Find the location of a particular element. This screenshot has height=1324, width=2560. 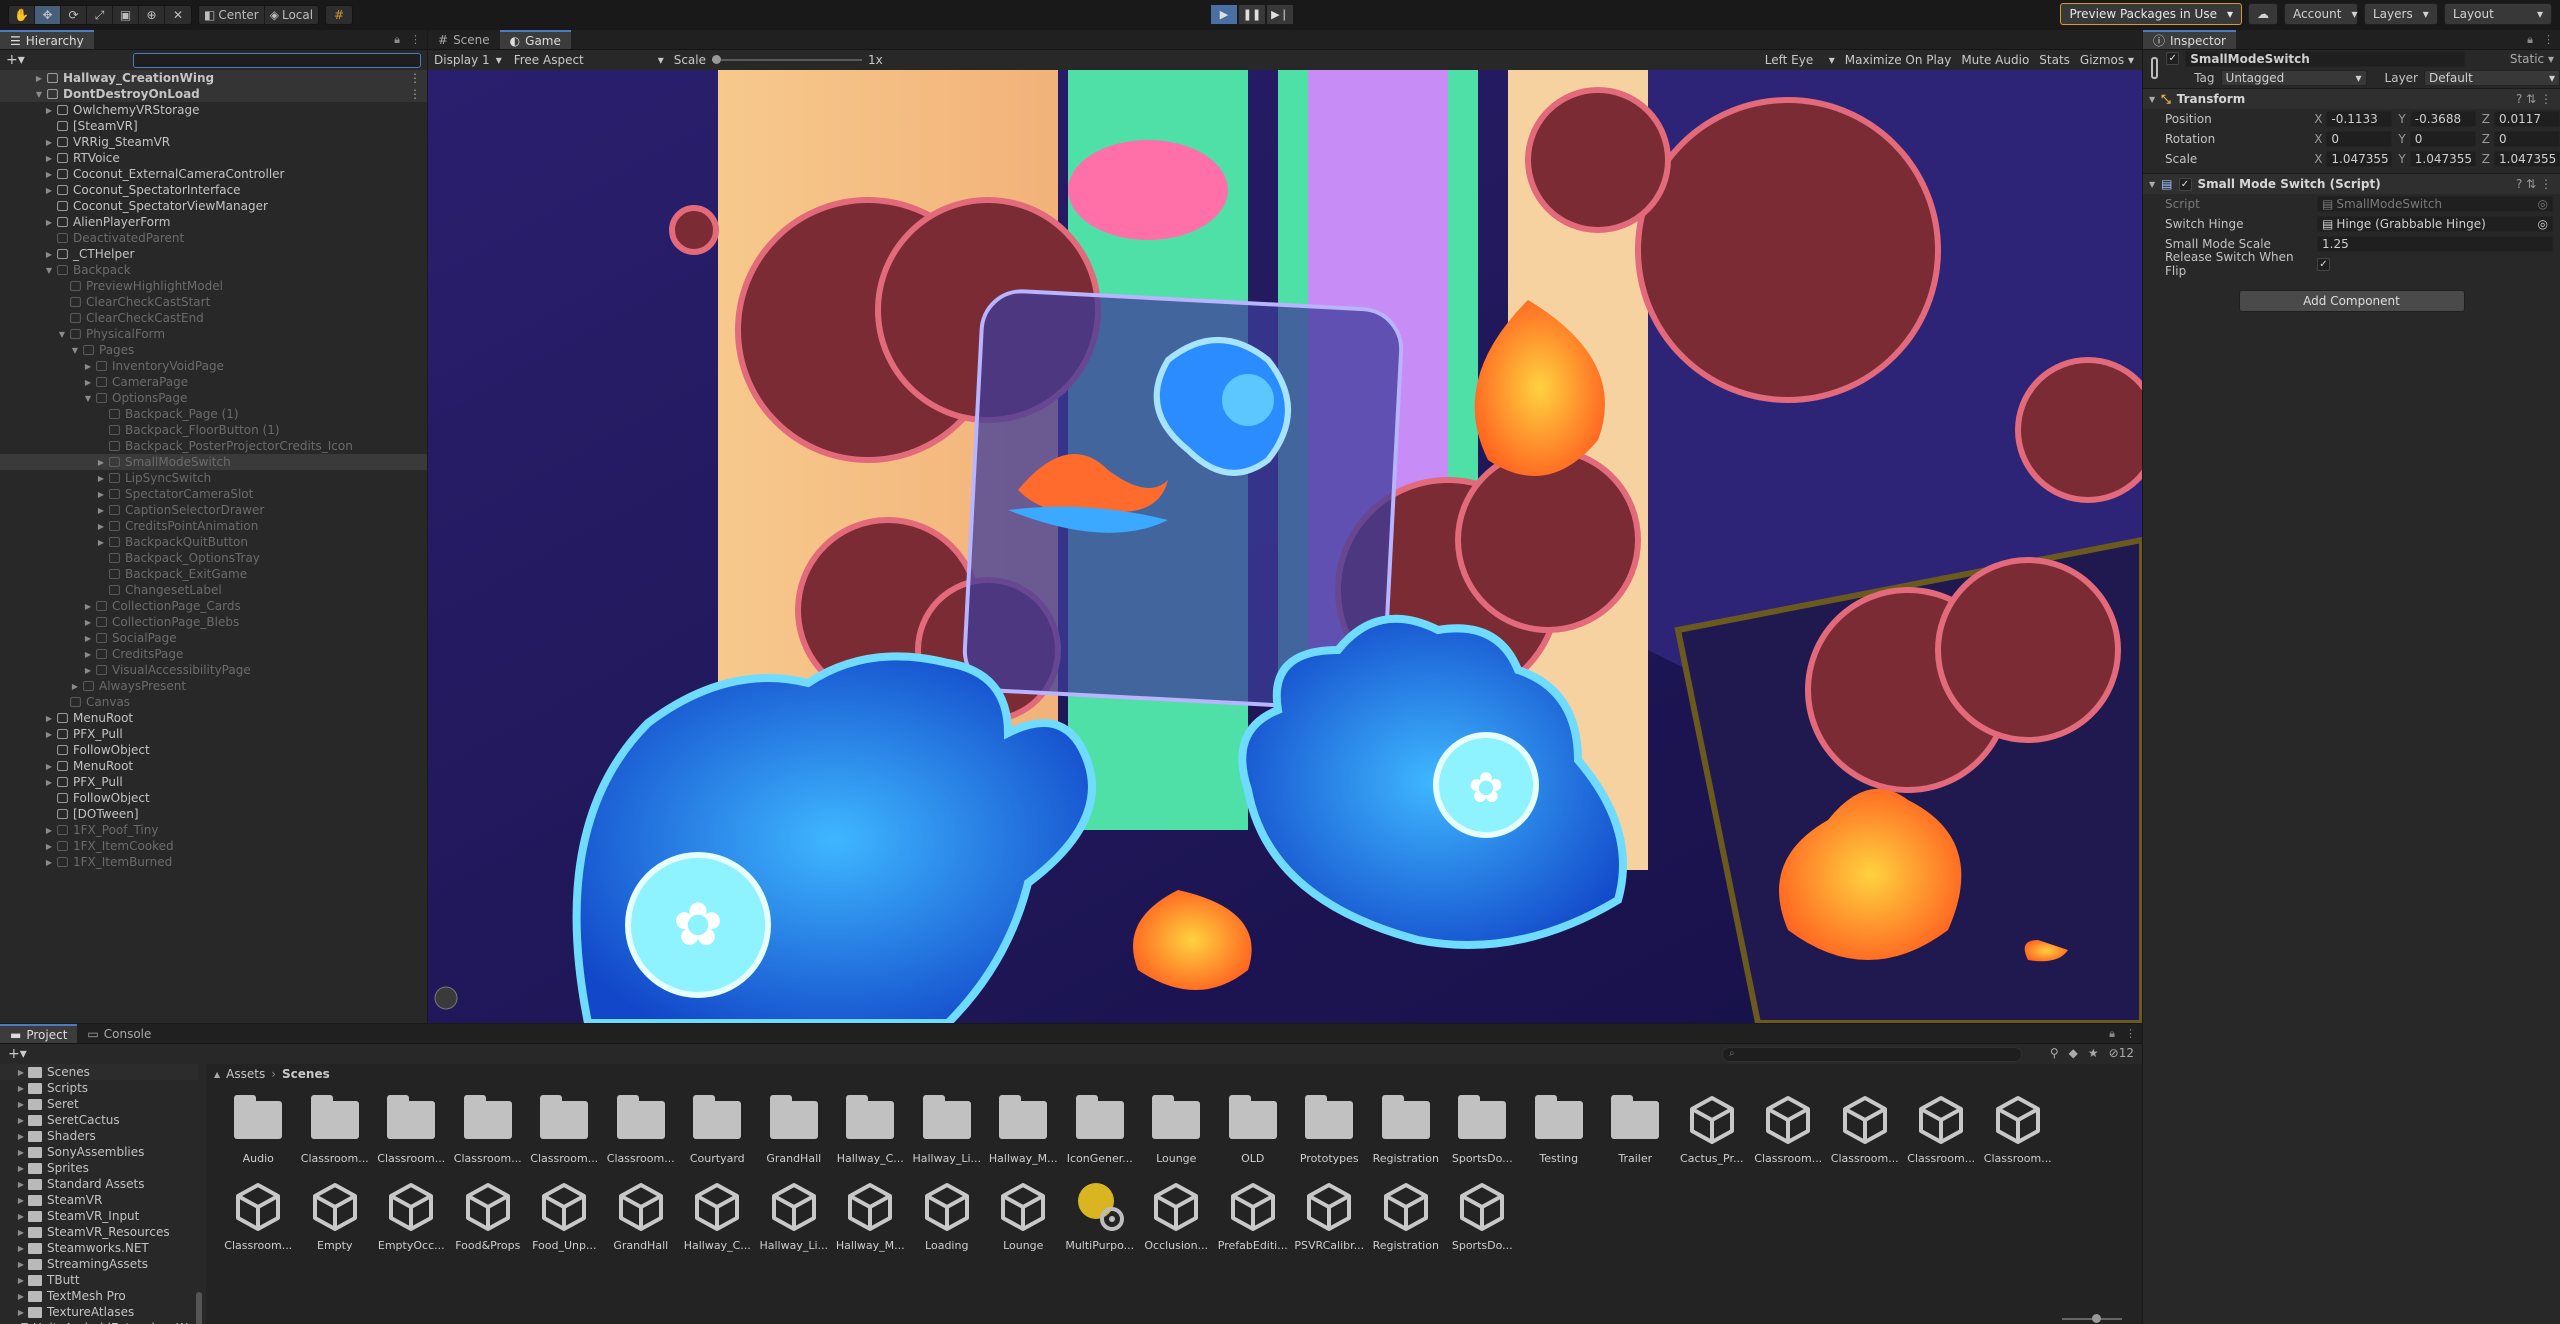

account-dropdown: Account ▾ is located at coordinates (2321, 14).